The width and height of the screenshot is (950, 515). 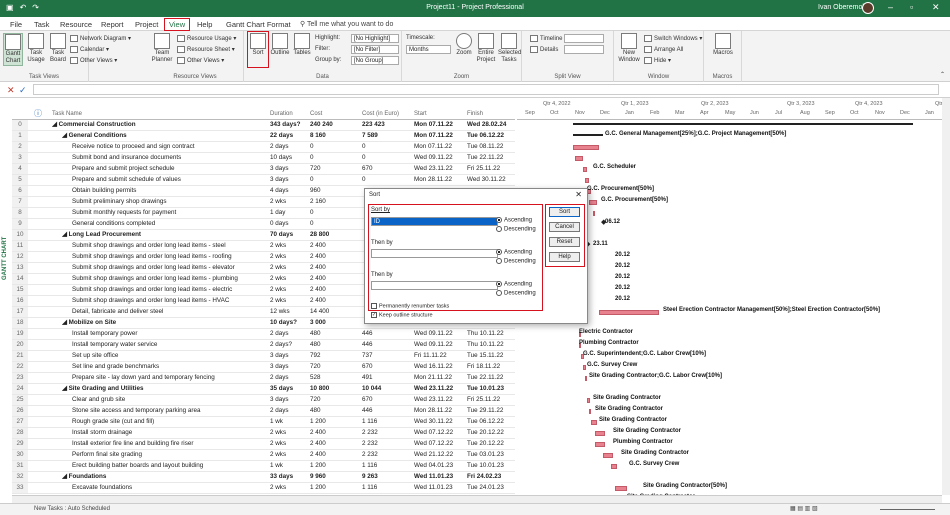 What do you see at coordinates (76, 24) in the screenshot?
I see `tab-resource: Resource` at bounding box center [76, 24].